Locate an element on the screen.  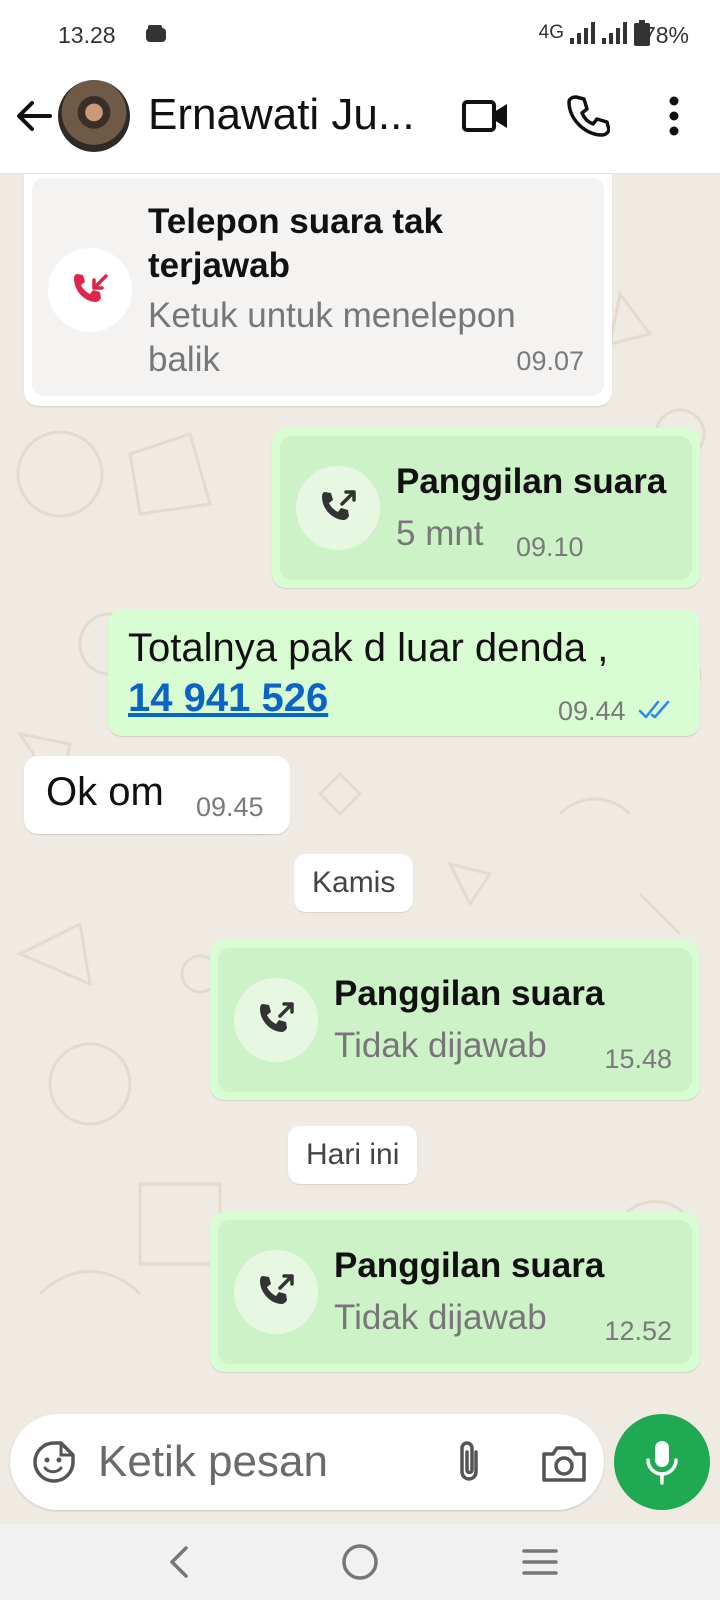
call-card: Panggilan suara 5 mnt 09.10 is located at coordinates (486, 508).